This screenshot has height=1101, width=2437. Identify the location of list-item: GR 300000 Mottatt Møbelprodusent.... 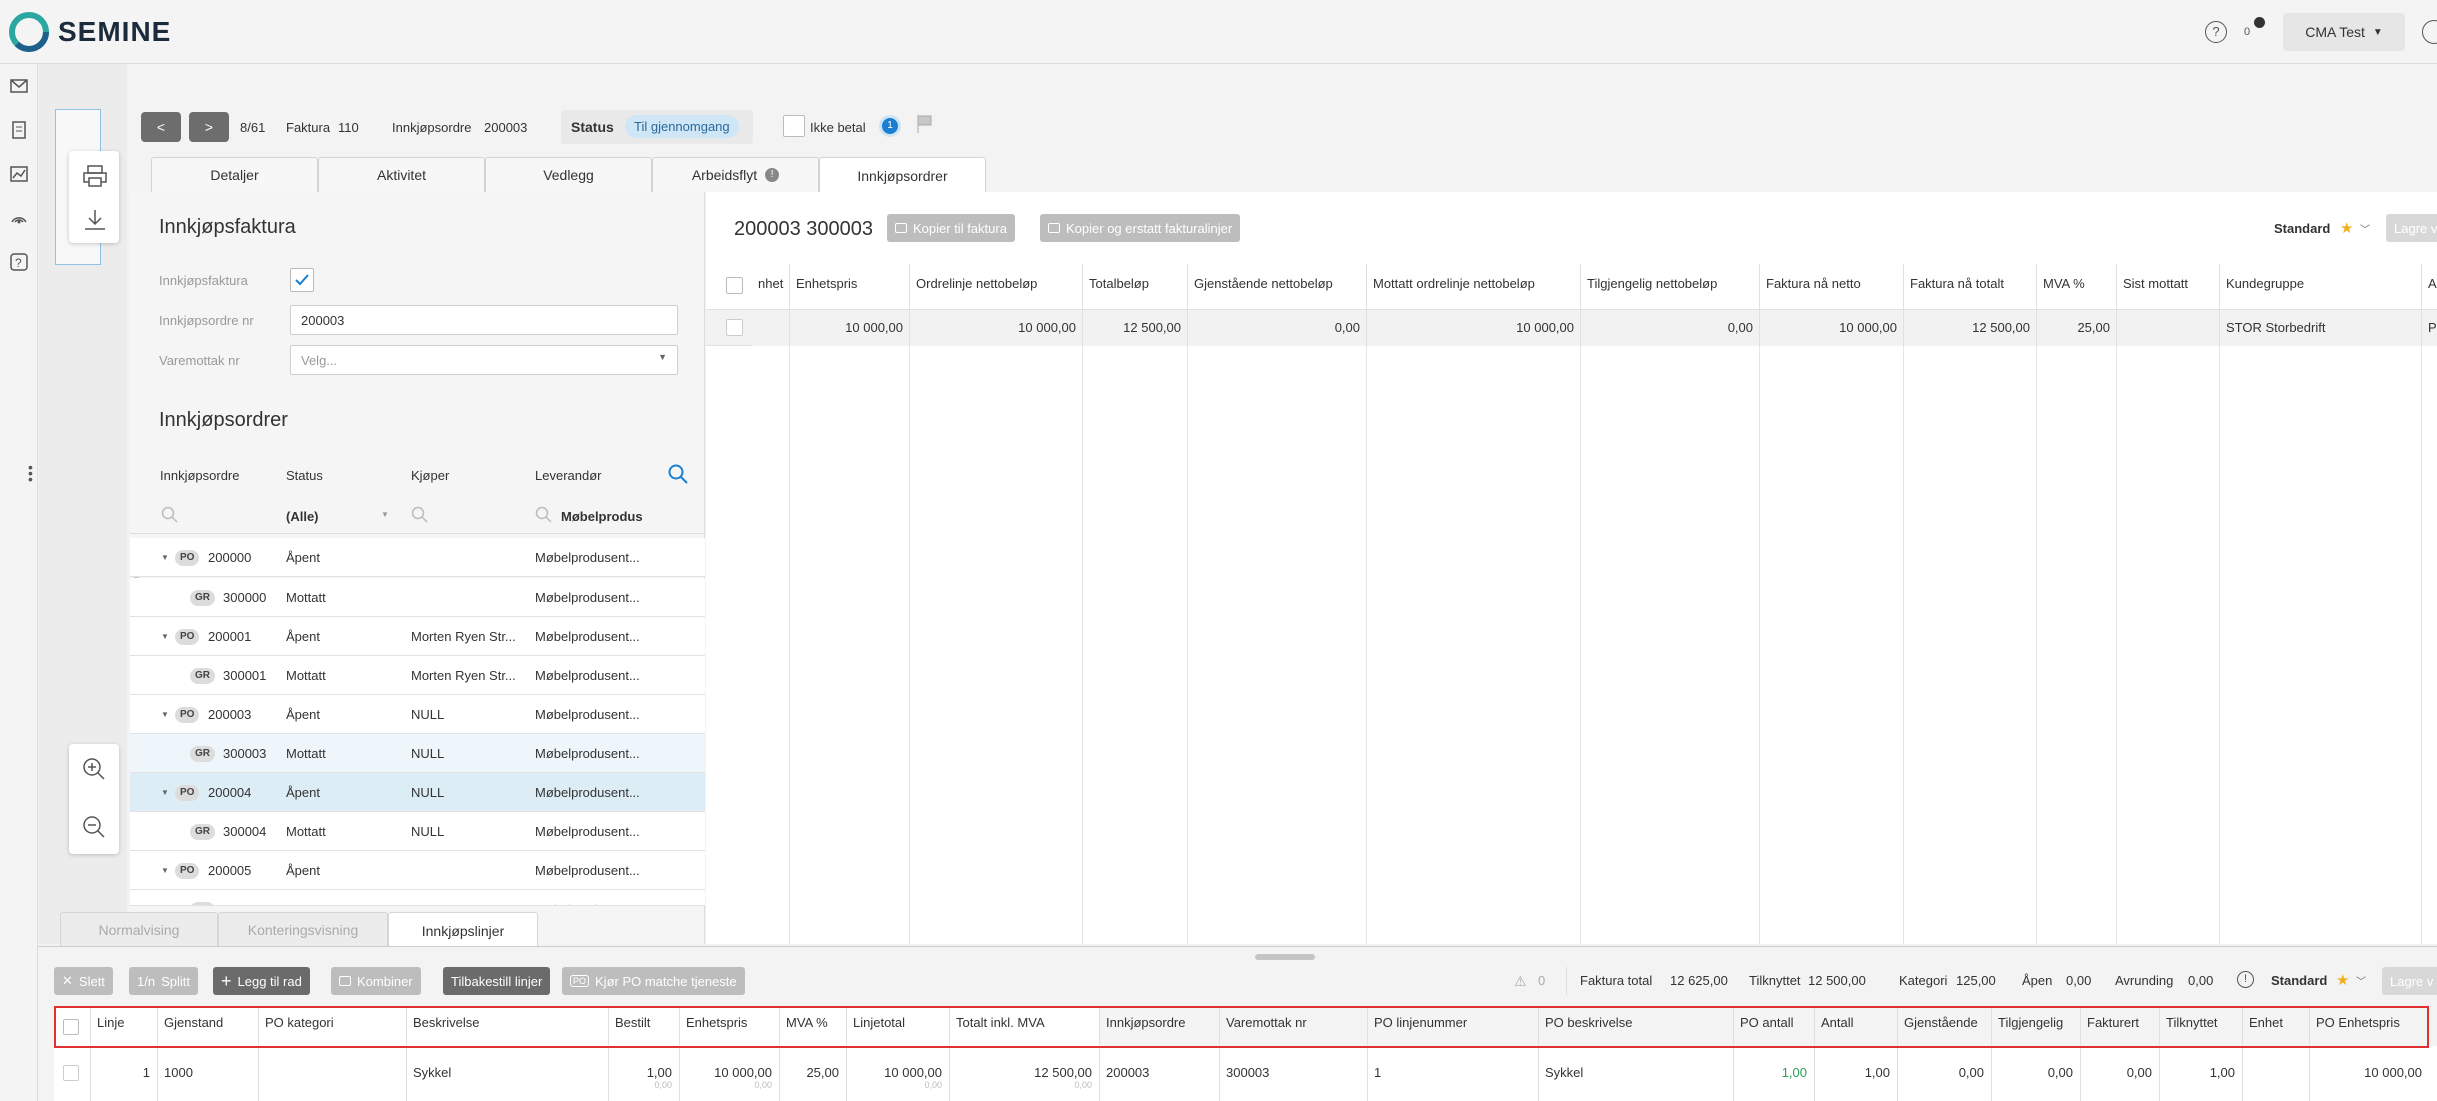
(417, 597).